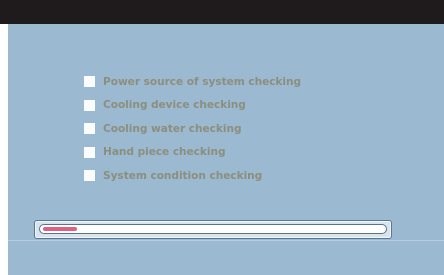 The width and height of the screenshot is (444, 275). What do you see at coordinates (60, 229) in the screenshot?
I see `progress-fill` at bounding box center [60, 229].